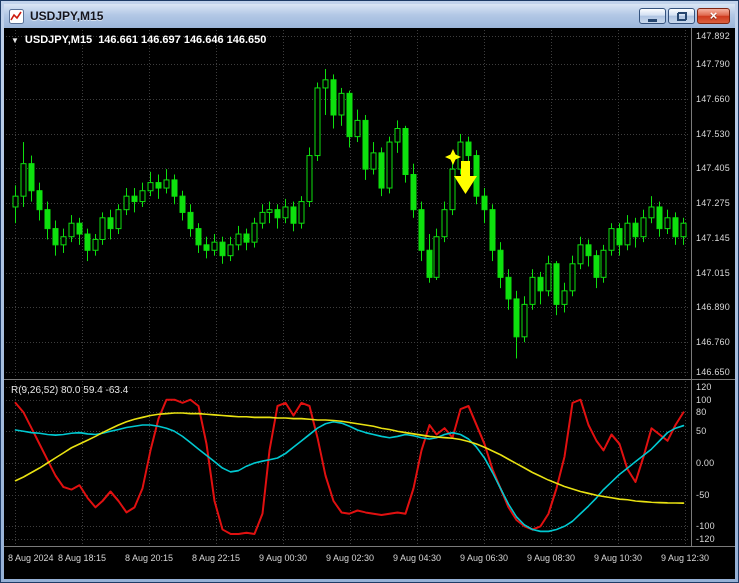 This screenshot has width=739, height=583. I want to click on indicator-scale-label: -120, so click(705, 539).